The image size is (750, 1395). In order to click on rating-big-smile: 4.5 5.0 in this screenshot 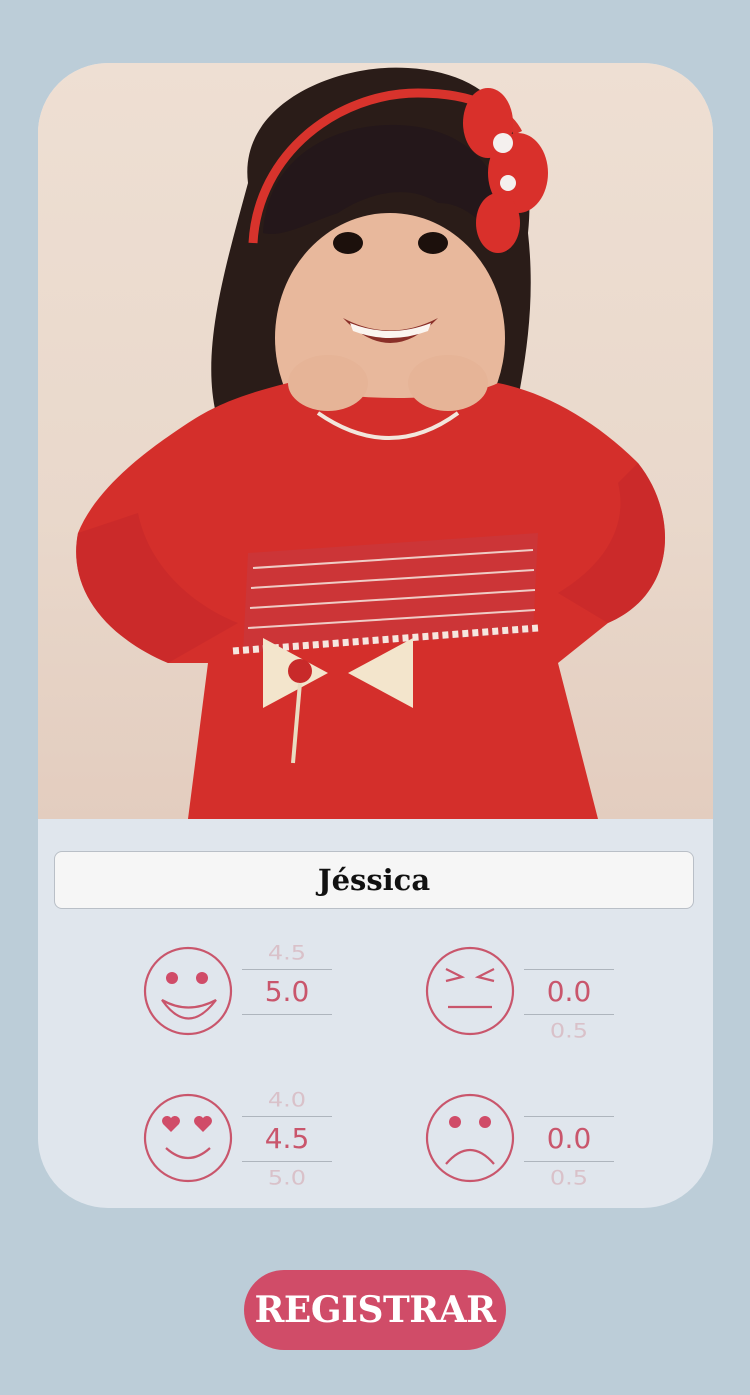, I will do `click(242, 990)`.